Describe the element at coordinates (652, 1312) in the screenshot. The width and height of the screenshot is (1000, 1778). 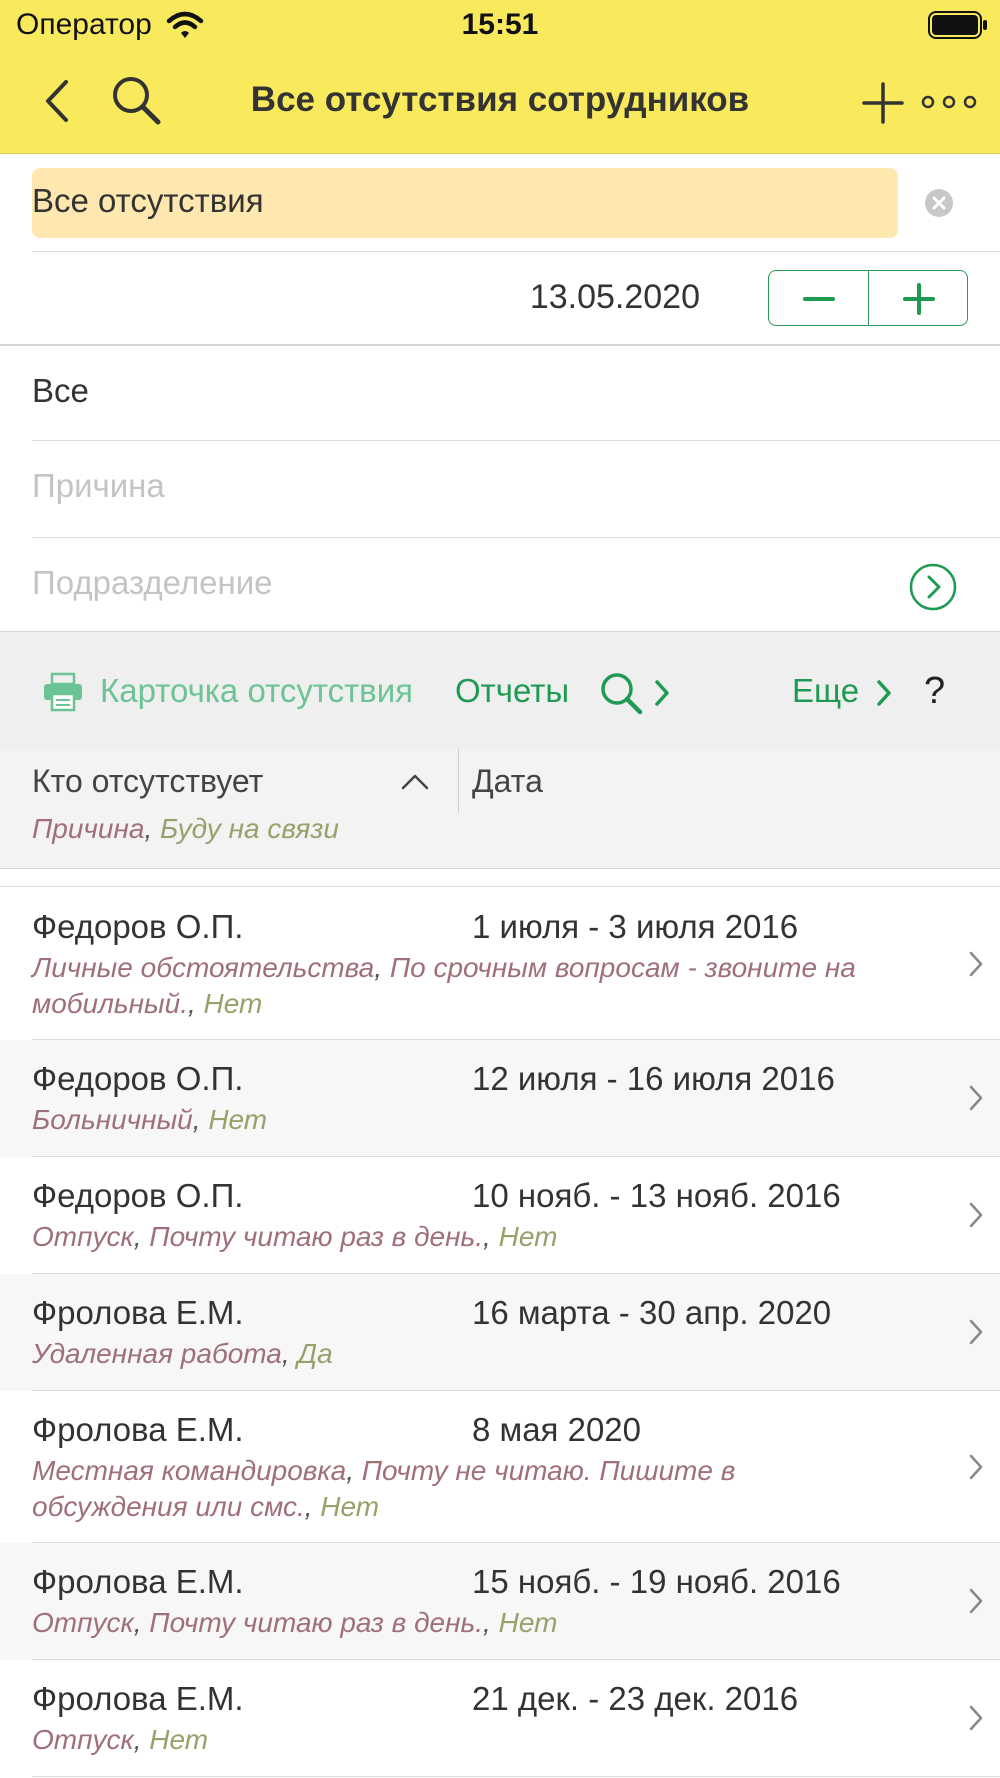
I see `absence-period: 16 марта - 30 апр. 2020` at that location.